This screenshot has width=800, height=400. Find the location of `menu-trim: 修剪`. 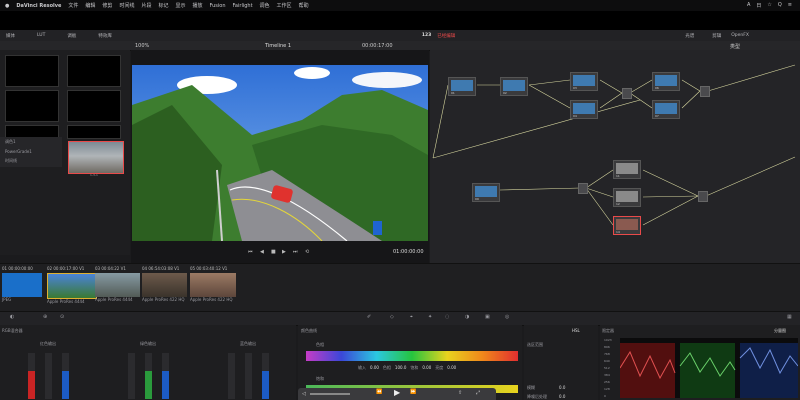

menu-trim: 修剪 is located at coordinates (107, 5).